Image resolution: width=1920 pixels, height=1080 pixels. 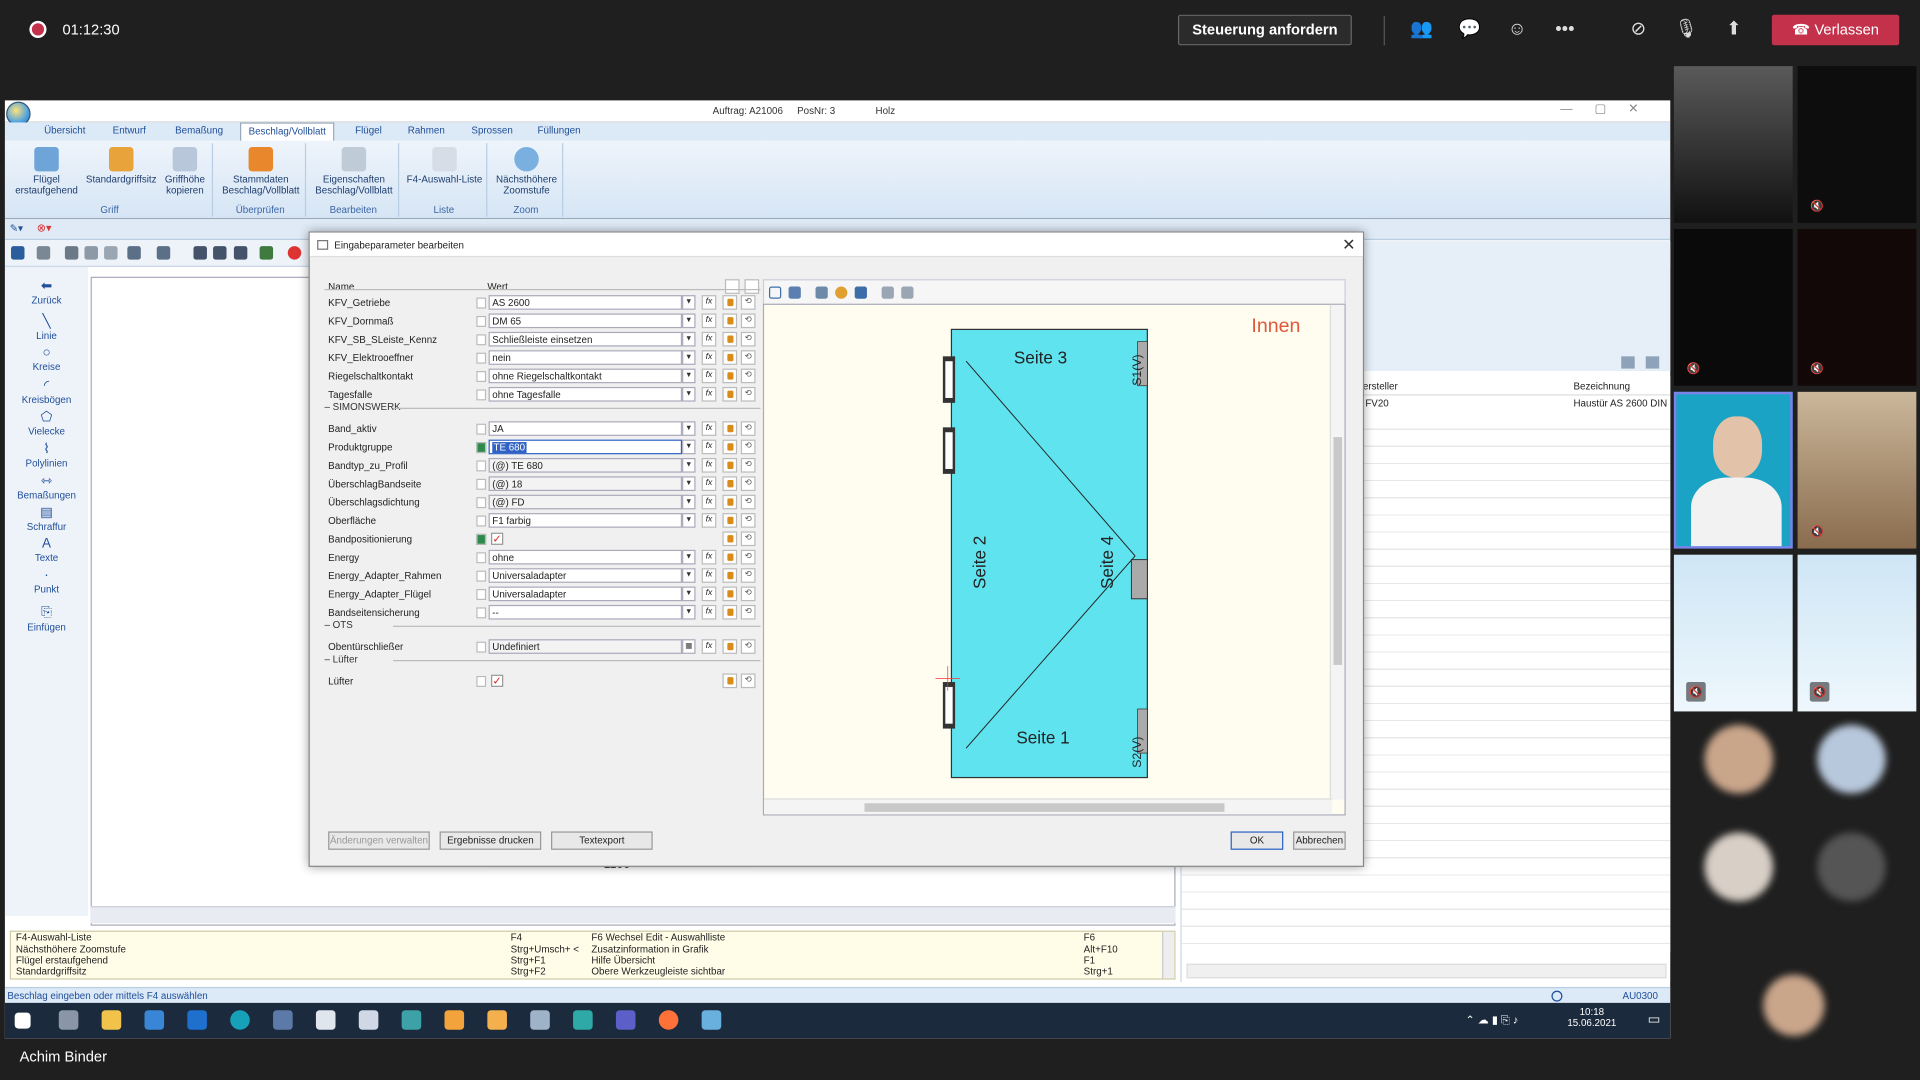 I want to click on param-row: KFV_Dornmaß DM 65 ▼ fx ⟲, so click(x=542, y=321).